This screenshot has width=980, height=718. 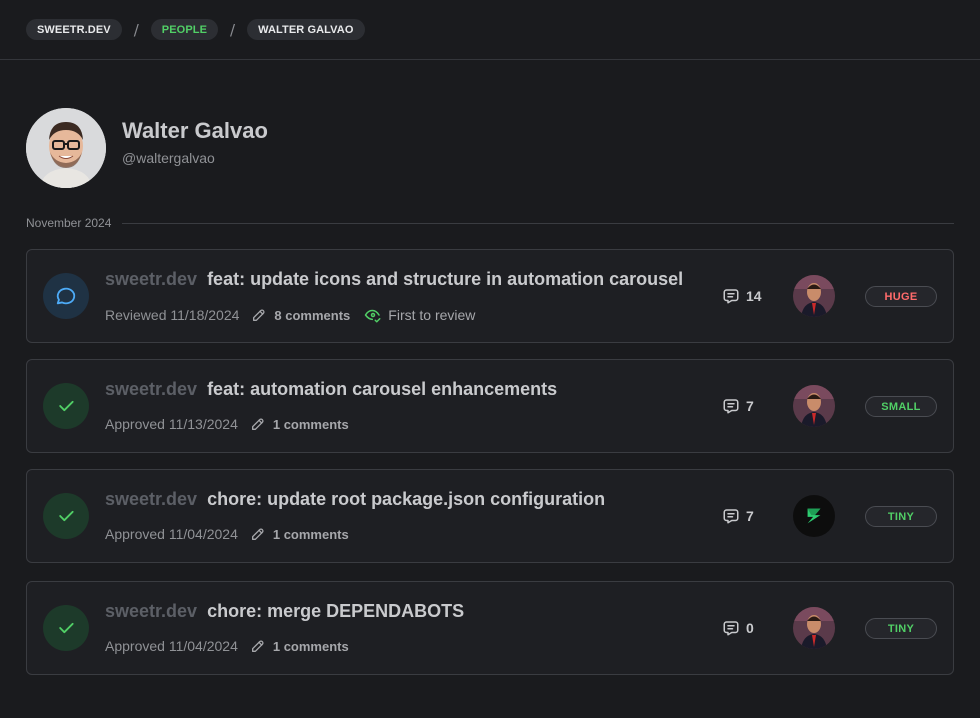 What do you see at coordinates (538, 223) in the screenshot?
I see `divider-line` at bounding box center [538, 223].